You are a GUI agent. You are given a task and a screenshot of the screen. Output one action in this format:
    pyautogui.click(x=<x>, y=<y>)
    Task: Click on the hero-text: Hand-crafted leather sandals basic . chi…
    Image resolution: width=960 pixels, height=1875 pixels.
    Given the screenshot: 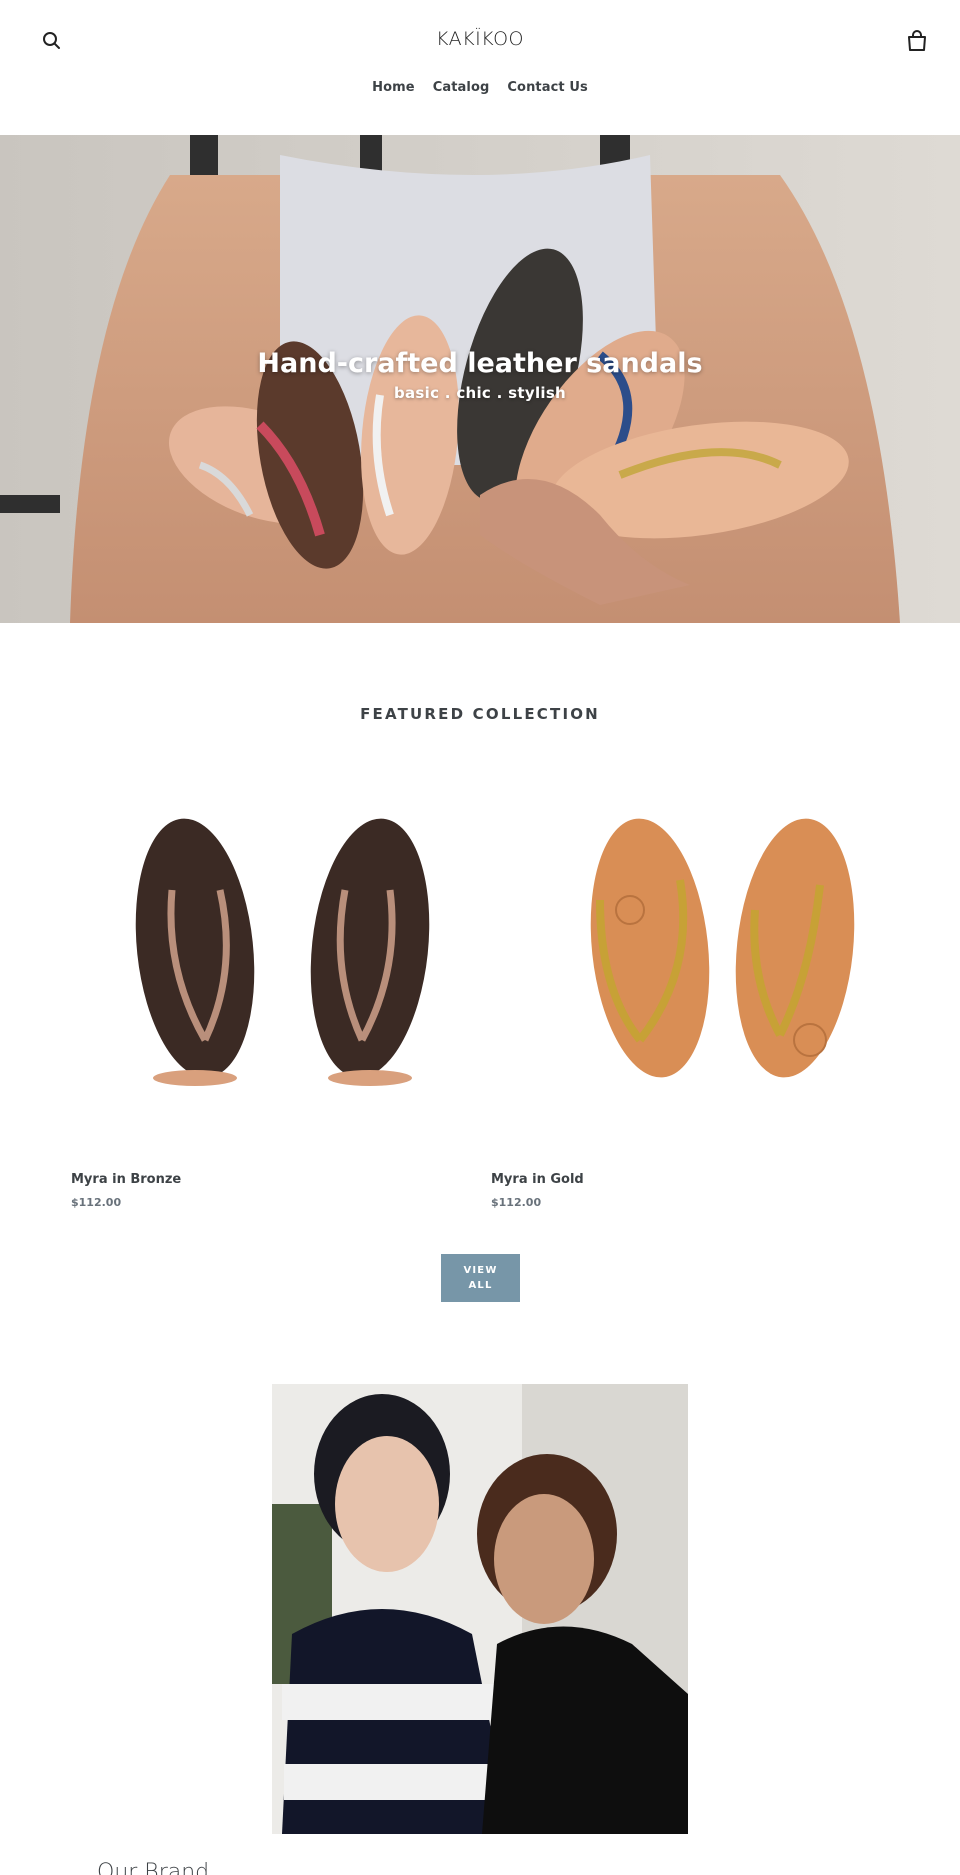 What is the action you would take?
    pyautogui.click(x=480, y=375)
    